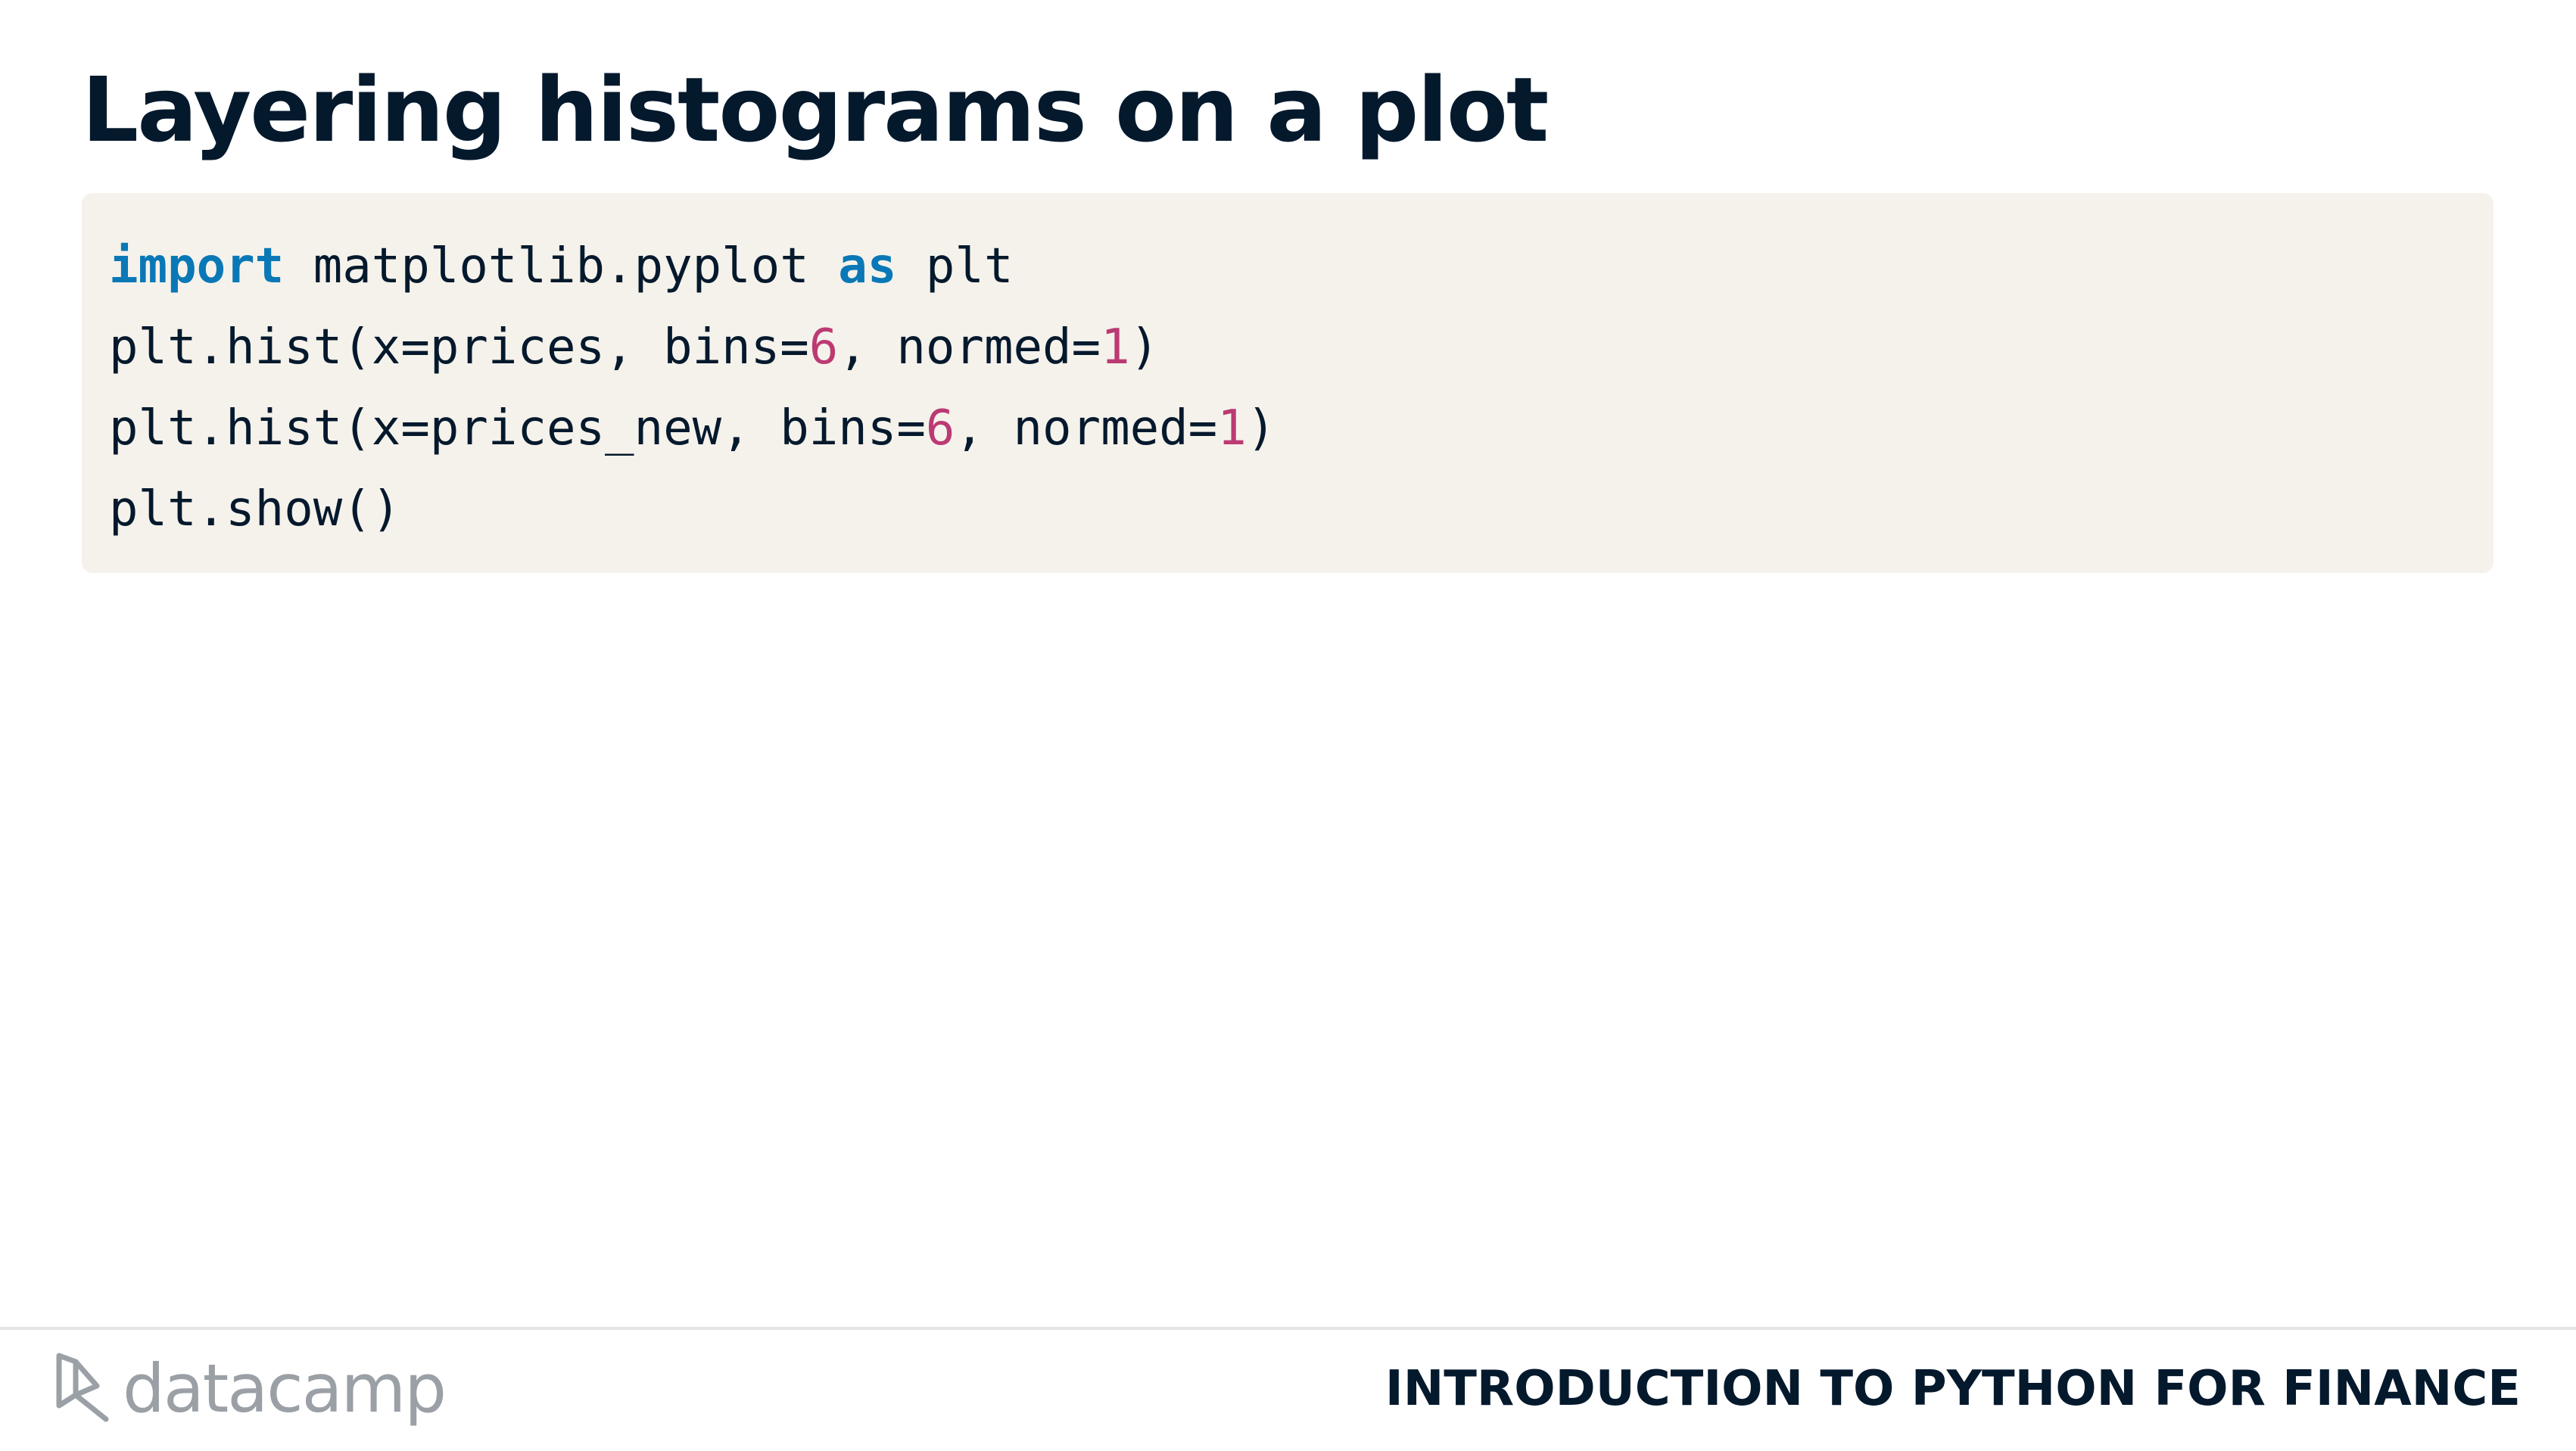 The width and height of the screenshot is (2576, 1451). I want to click on datacamp-logo: datacamp, so click(250, 1389).